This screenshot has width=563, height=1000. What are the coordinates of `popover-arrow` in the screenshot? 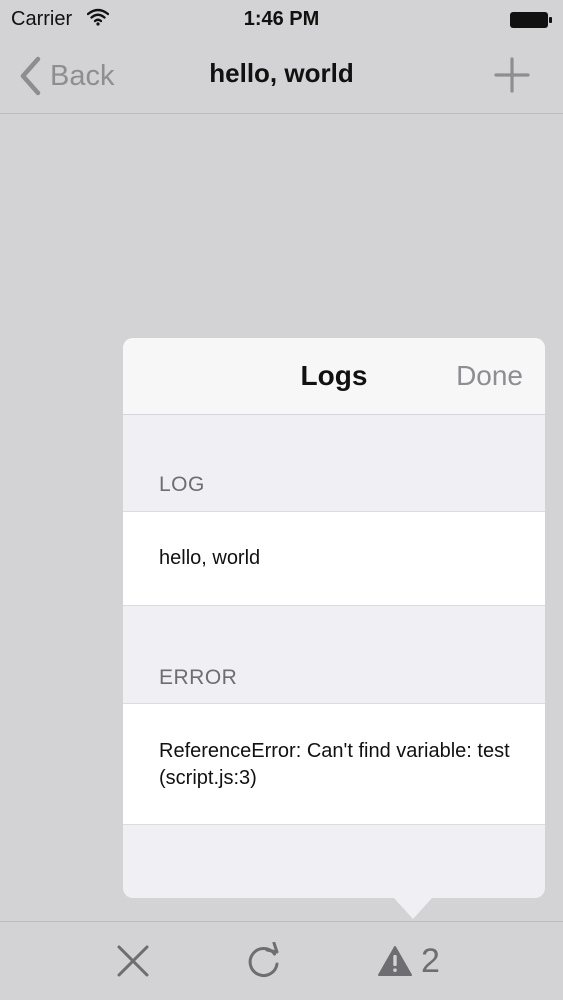 It's located at (413, 908).